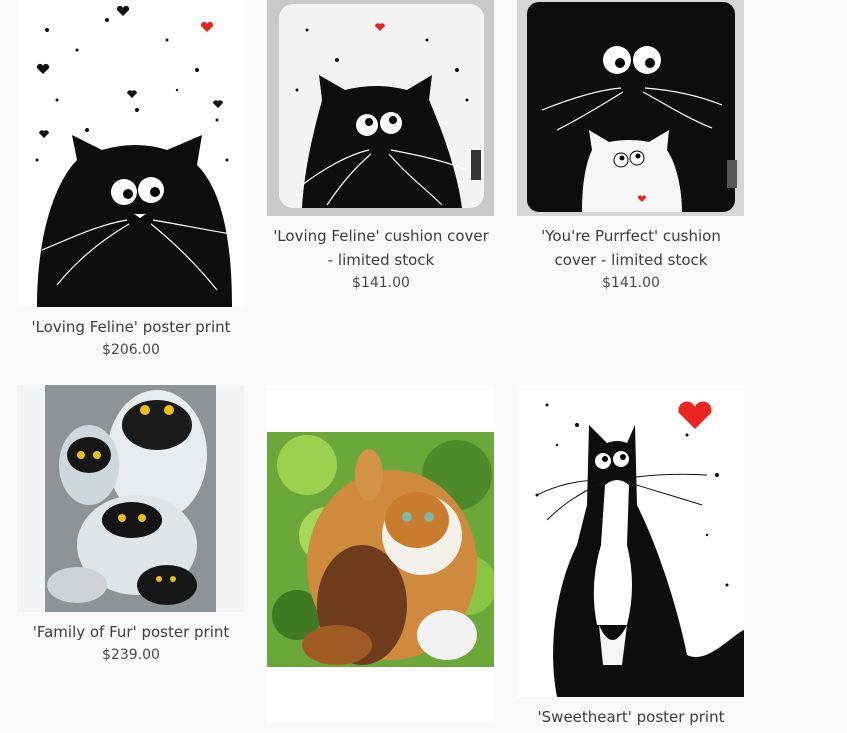  I want to click on product-card, so click(380, 554).